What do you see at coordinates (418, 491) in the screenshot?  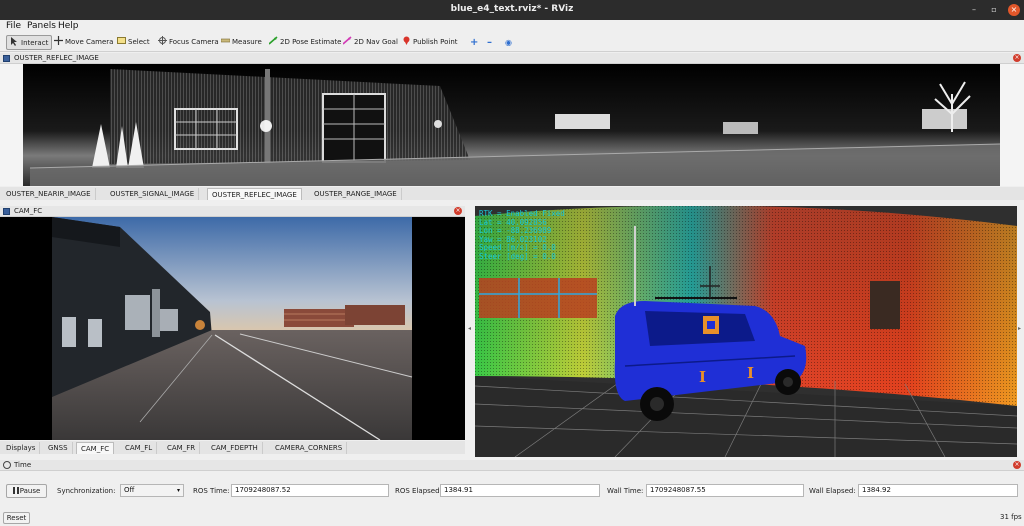 I see `ros-elapsed-label: ROS Elapsed:` at bounding box center [418, 491].